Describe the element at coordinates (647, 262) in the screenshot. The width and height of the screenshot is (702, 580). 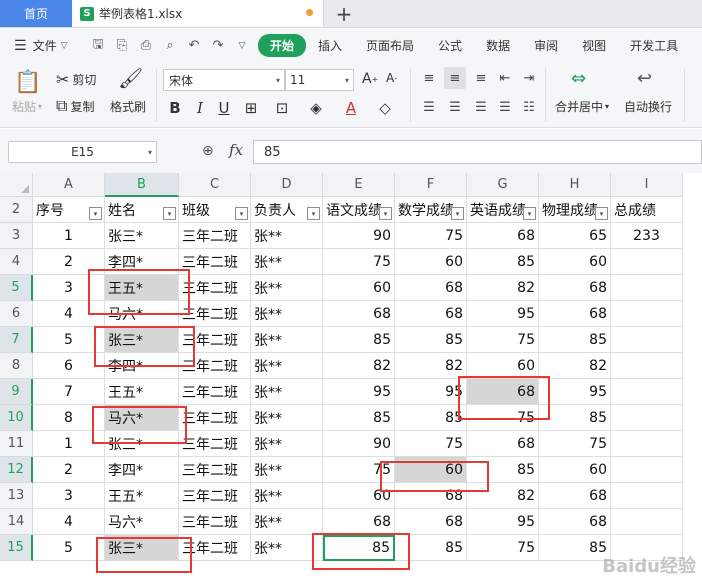
I see `cell-i4` at that location.